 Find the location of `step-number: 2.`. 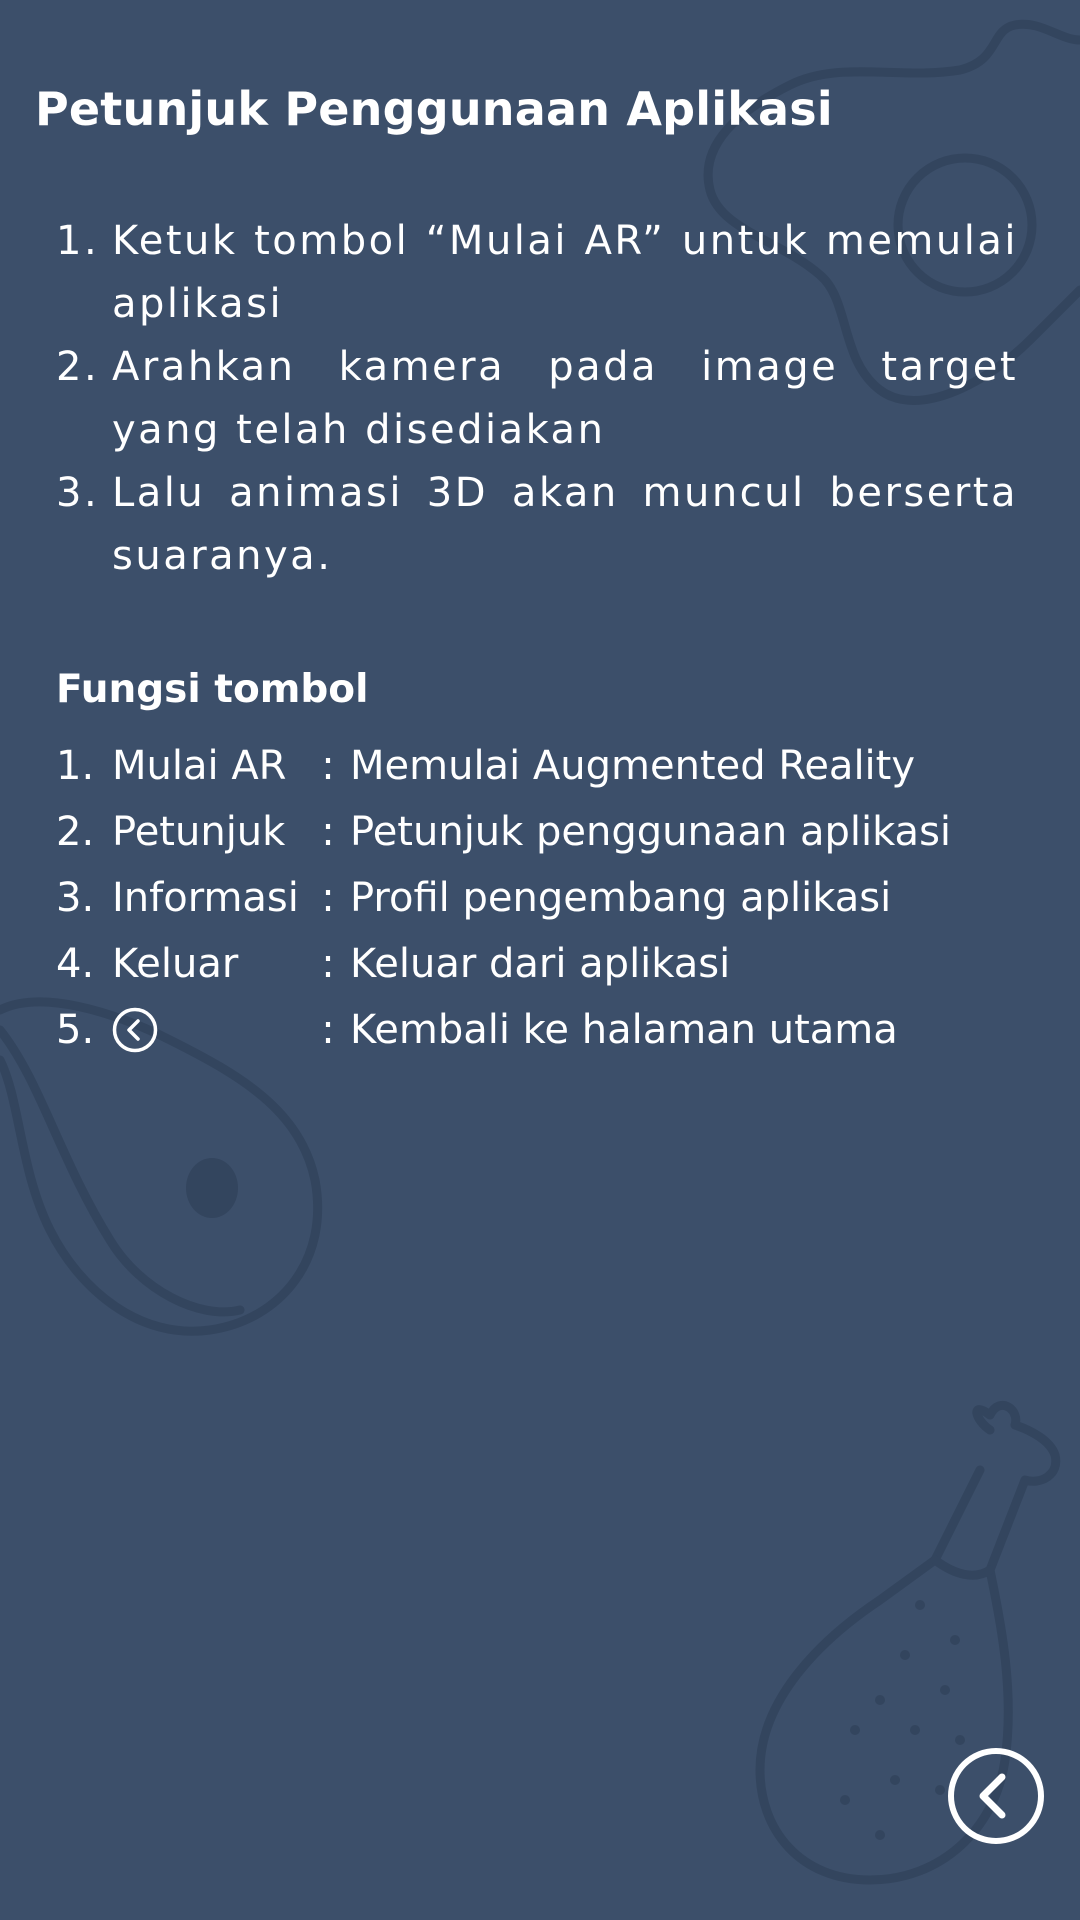

step-number: 2. is located at coordinates (78, 367).